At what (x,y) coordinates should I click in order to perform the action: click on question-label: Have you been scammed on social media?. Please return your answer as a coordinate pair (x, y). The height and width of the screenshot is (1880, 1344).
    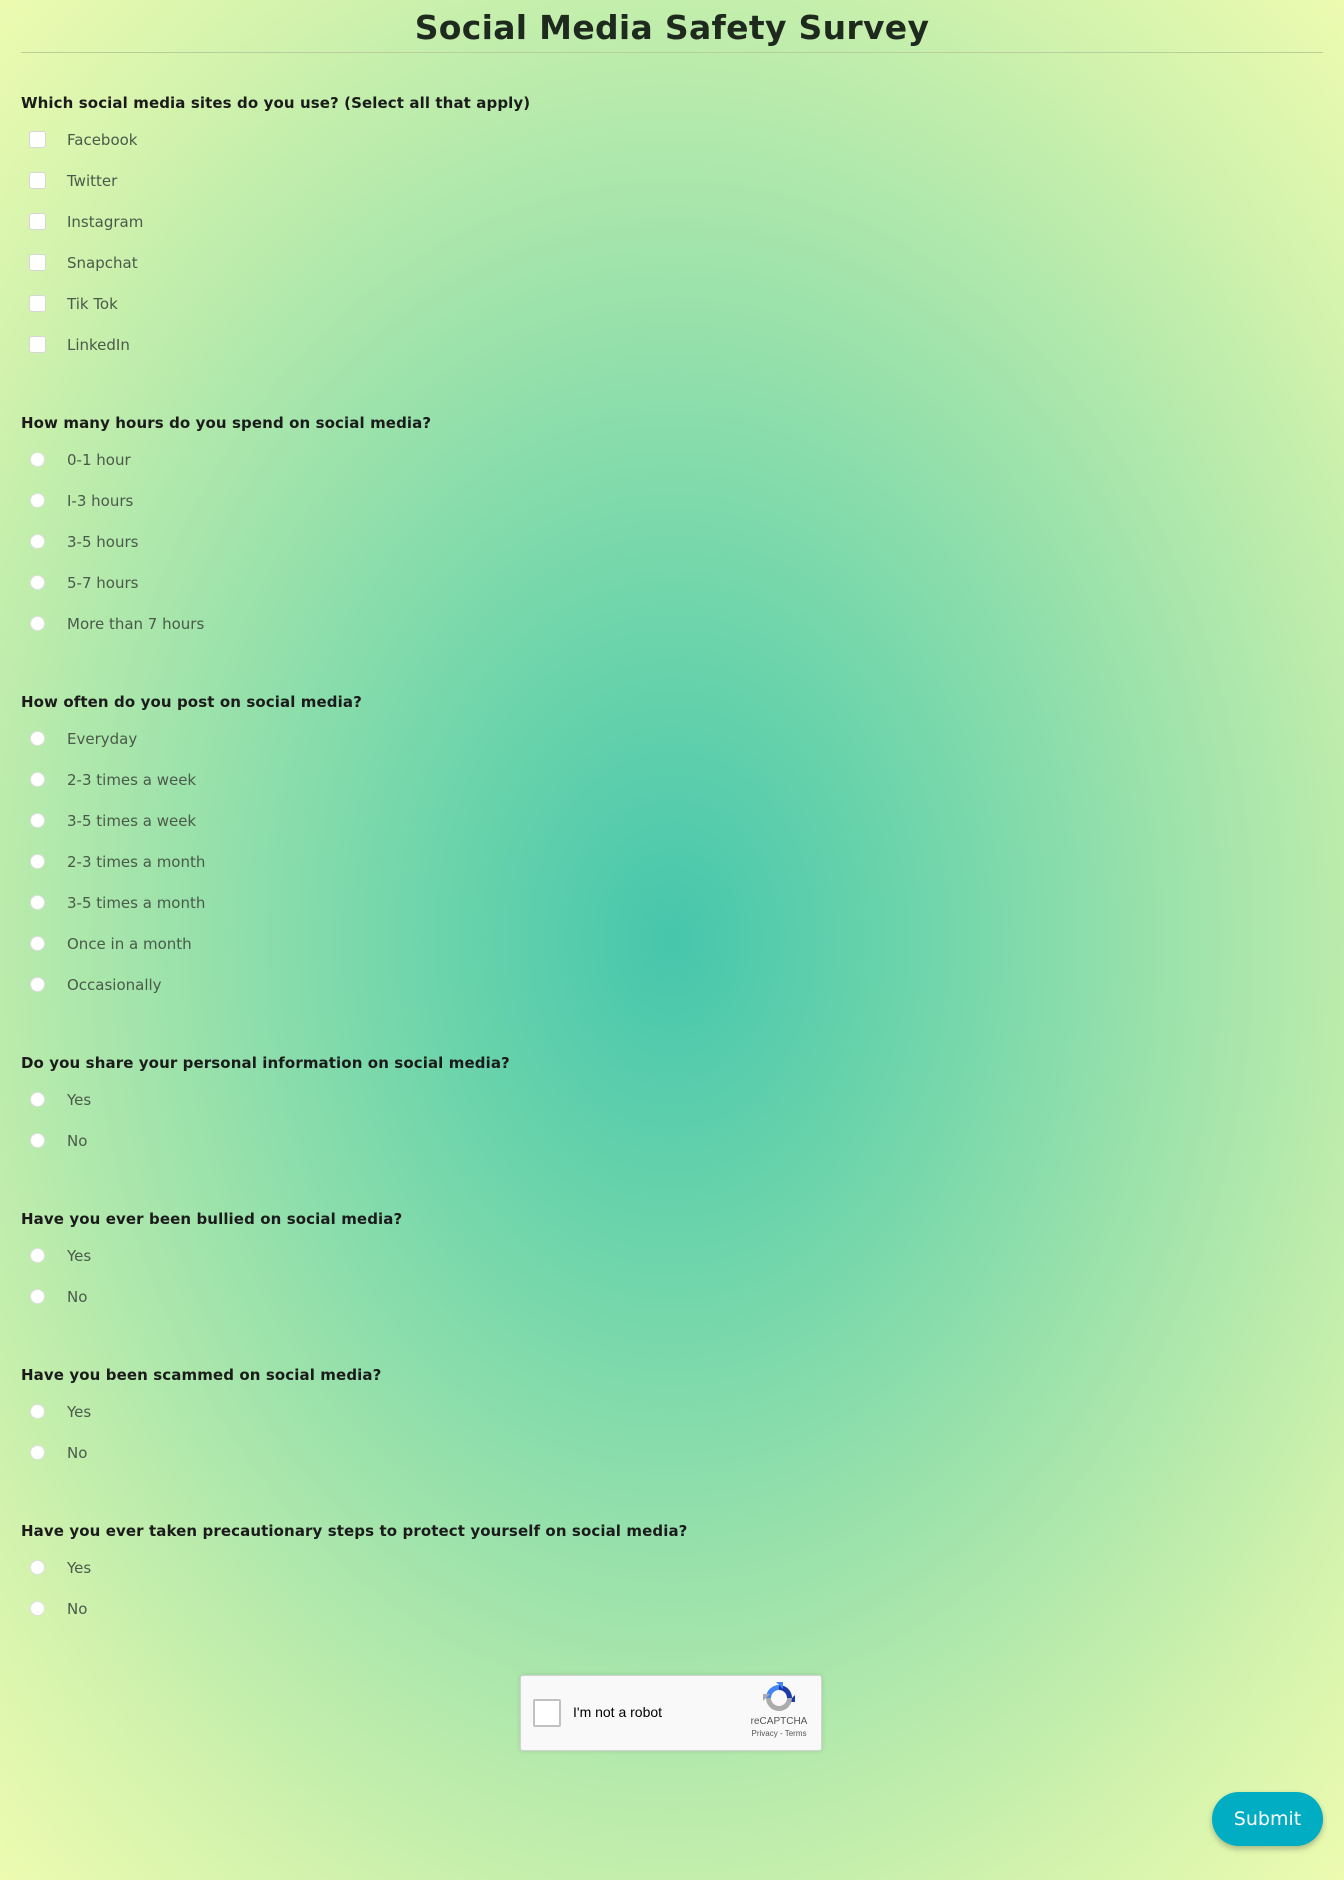
    Looking at the image, I should click on (201, 1375).